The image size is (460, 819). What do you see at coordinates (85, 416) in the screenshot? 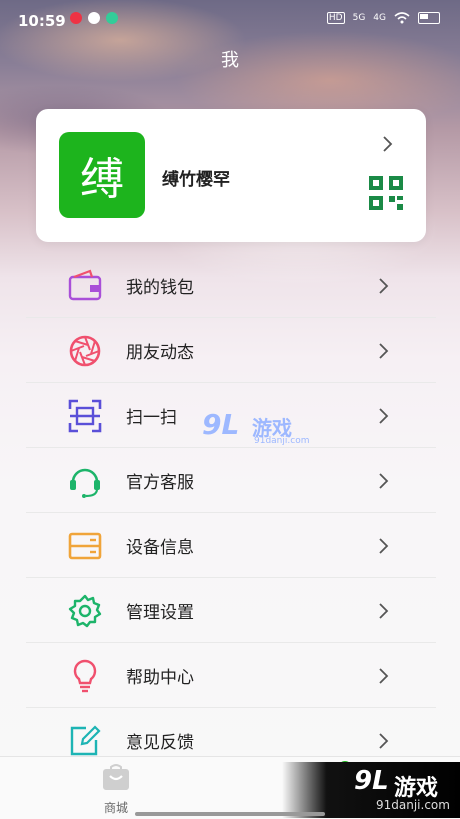
I see `scan-icon` at bounding box center [85, 416].